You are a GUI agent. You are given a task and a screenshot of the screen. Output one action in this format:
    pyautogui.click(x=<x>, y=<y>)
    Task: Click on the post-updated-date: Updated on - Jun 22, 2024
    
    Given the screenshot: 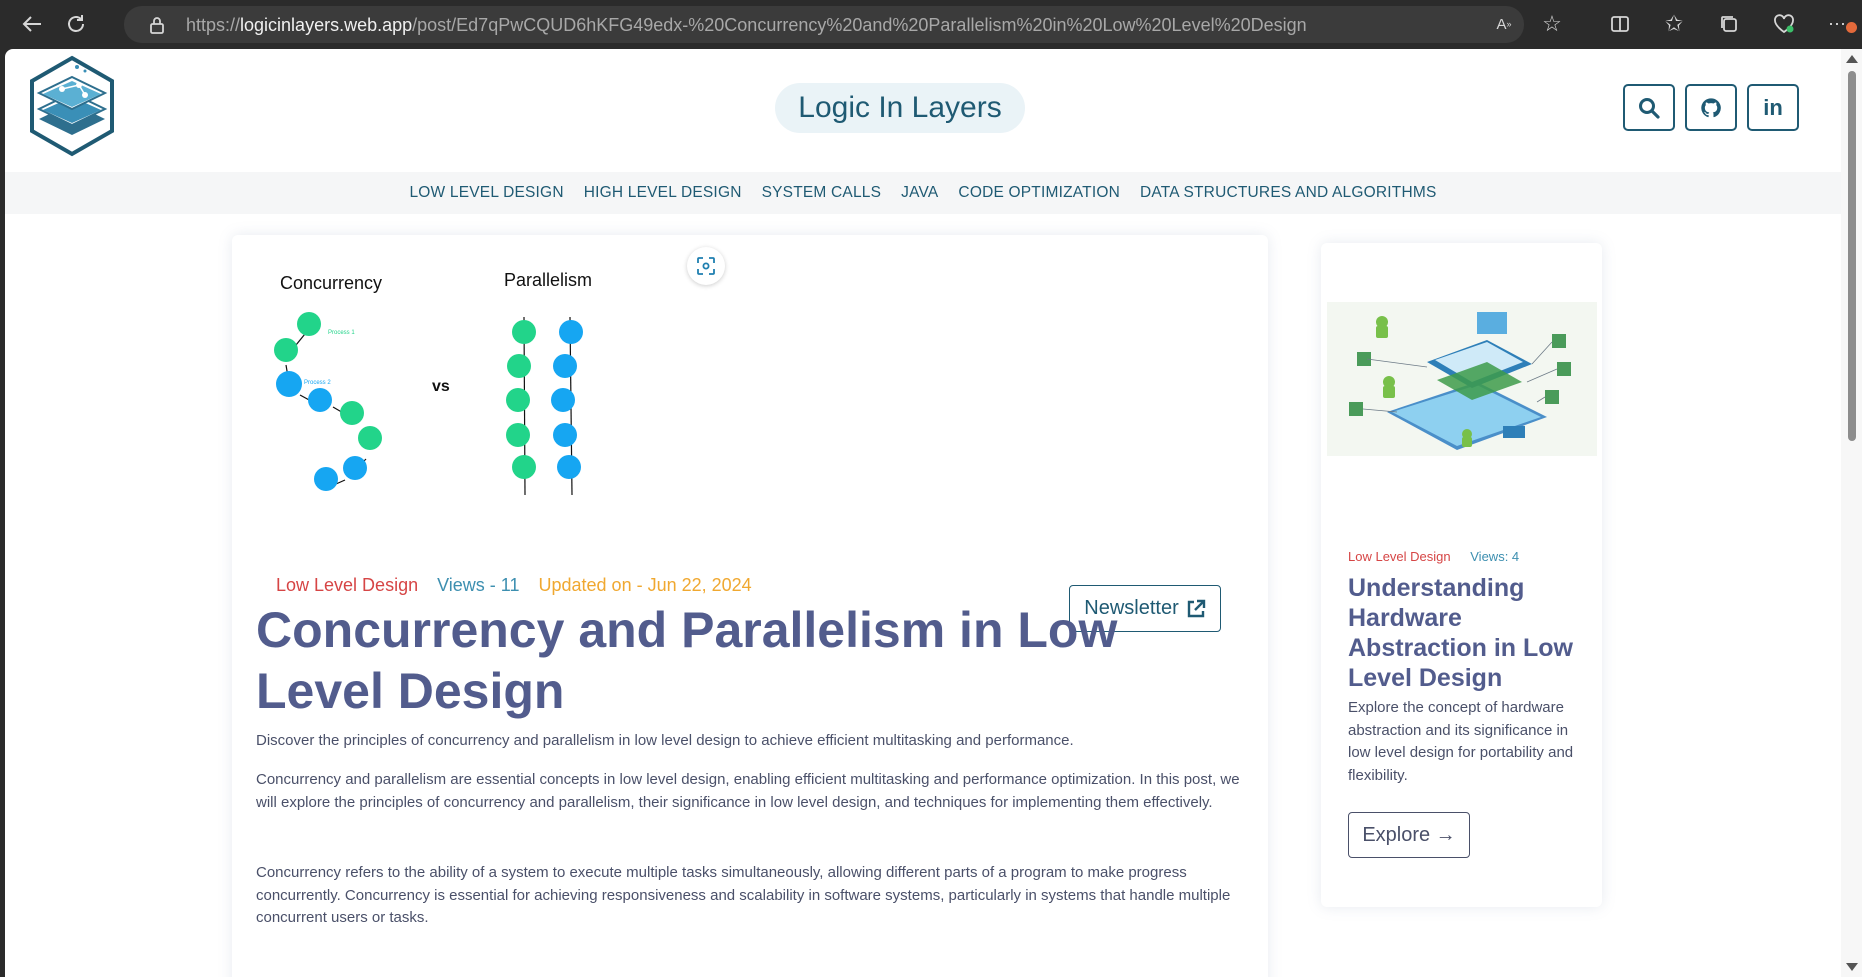 What is the action you would take?
    pyautogui.click(x=645, y=585)
    